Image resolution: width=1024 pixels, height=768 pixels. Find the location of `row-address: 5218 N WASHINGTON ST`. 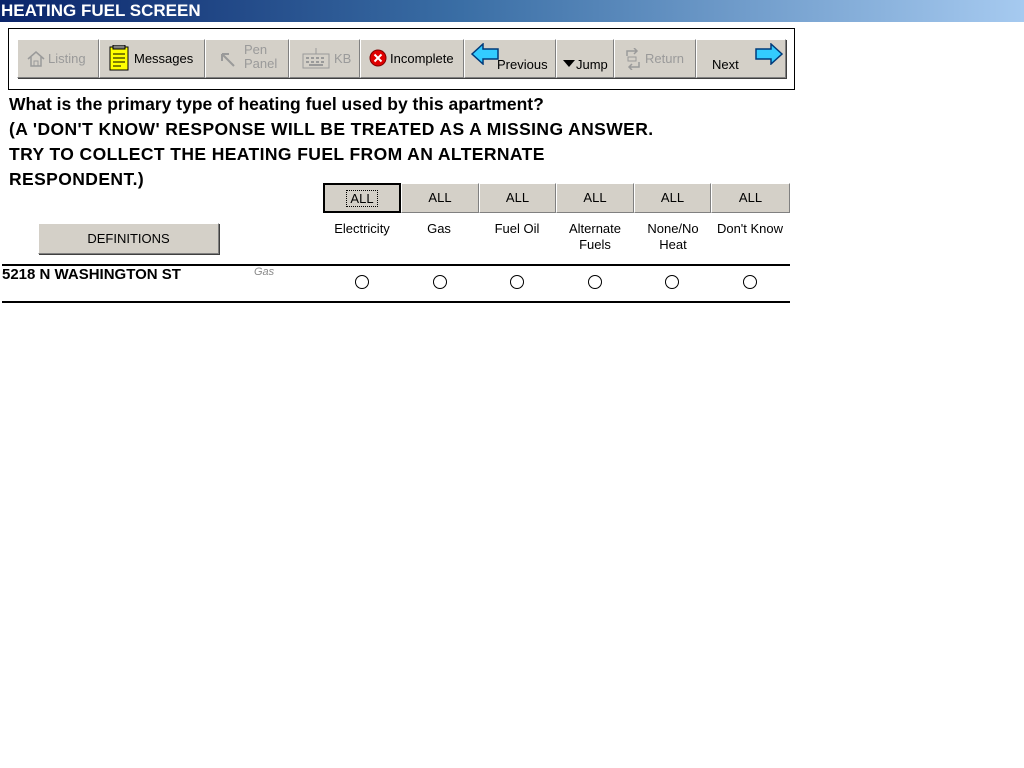

row-address: 5218 N WASHINGTON ST is located at coordinates (91, 274).